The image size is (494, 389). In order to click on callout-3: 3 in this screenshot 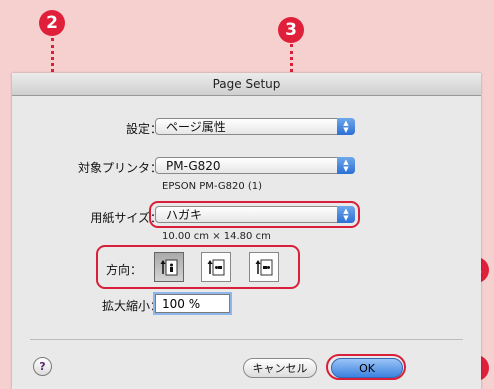, I will do `click(291, 30)`.